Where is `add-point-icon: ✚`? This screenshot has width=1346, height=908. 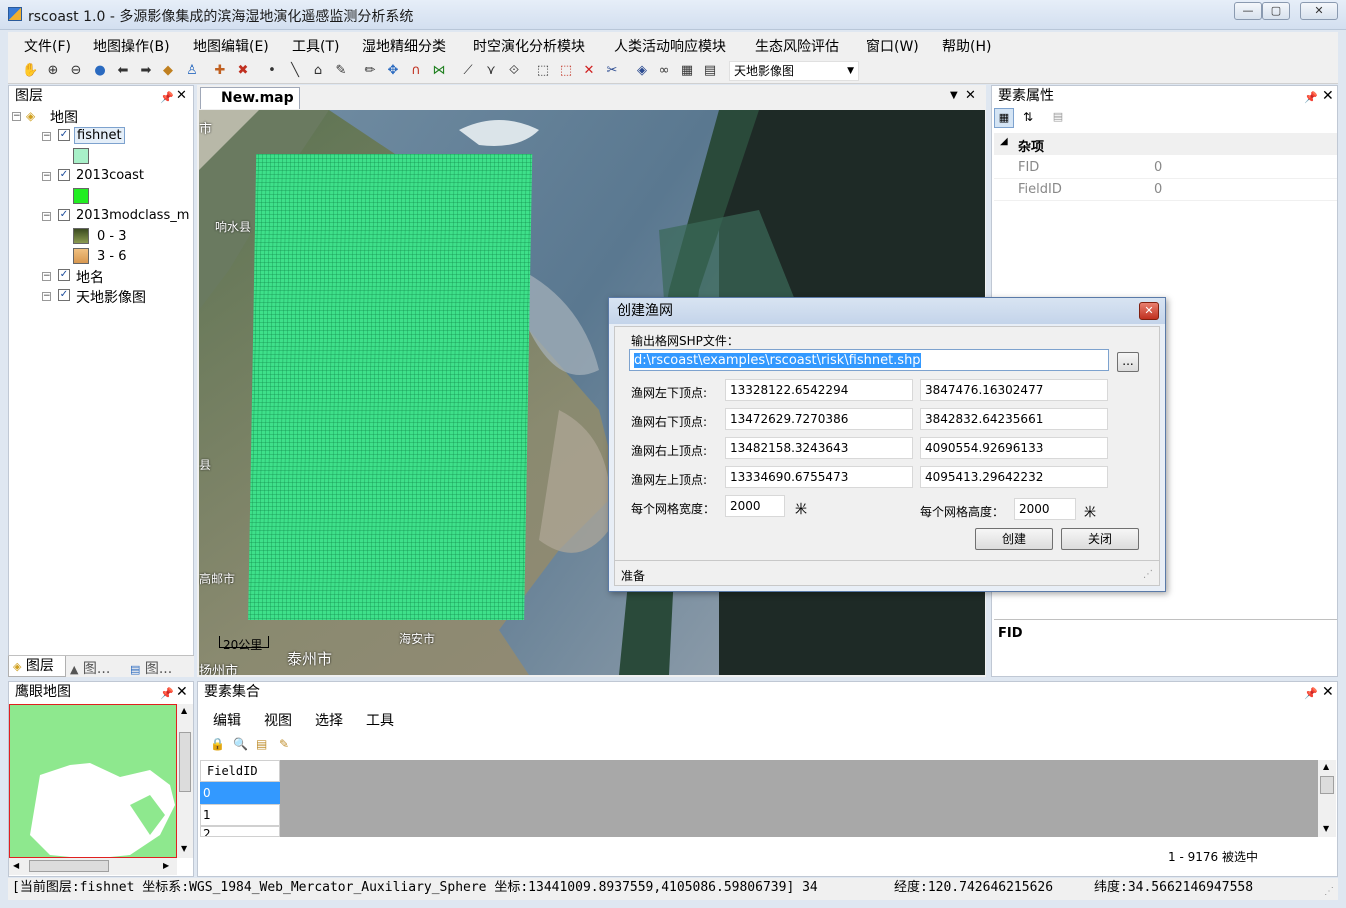 add-point-icon: ✚ is located at coordinates (220, 71).